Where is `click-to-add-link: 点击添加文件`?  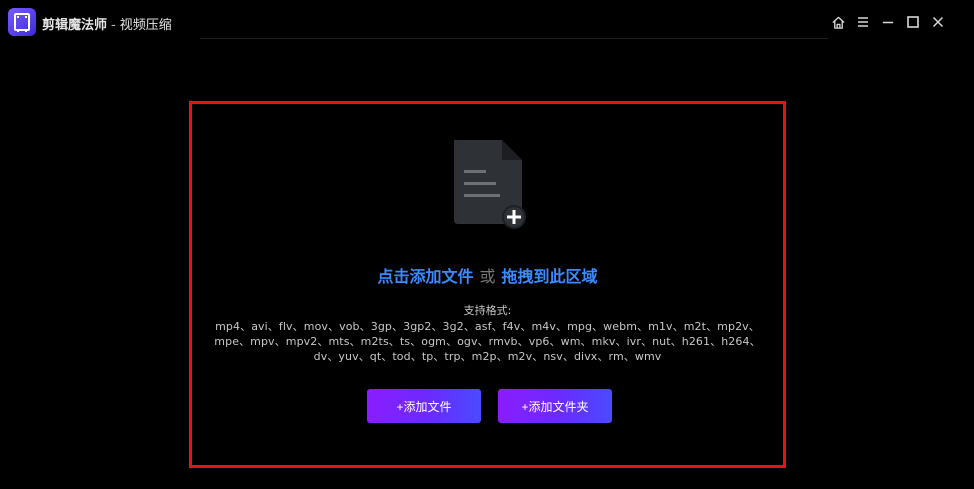
click-to-add-link: 点击添加文件 is located at coordinates (425, 276).